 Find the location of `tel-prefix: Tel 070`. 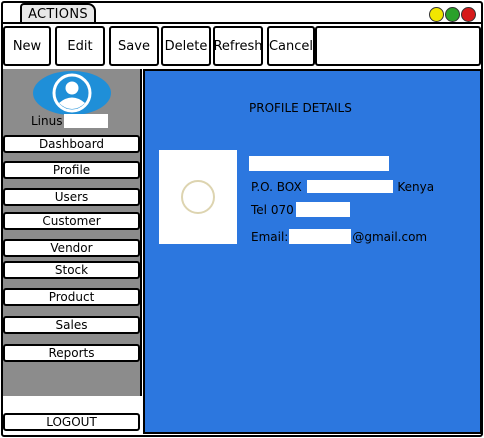

tel-prefix: Tel 070 is located at coordinates (272, 210).